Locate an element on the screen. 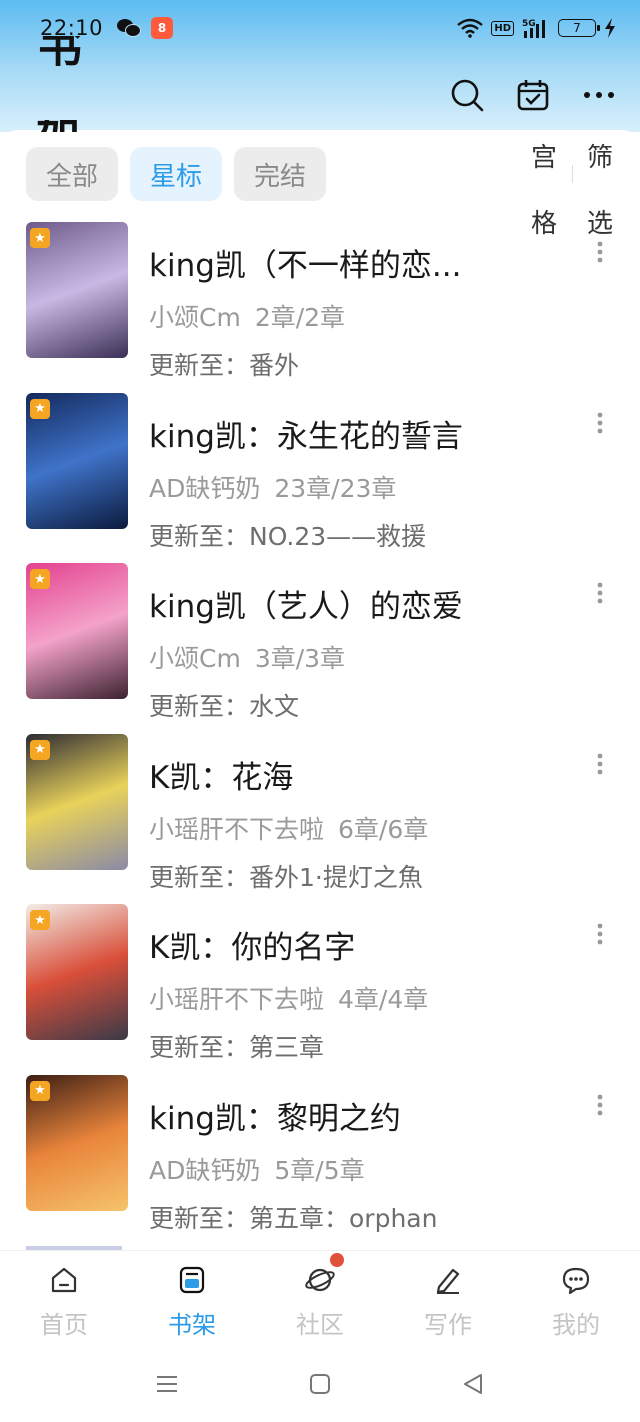 This screenshot has width=640, height=1422. update-chapter: 水文 is located at coordinates (274, 707).